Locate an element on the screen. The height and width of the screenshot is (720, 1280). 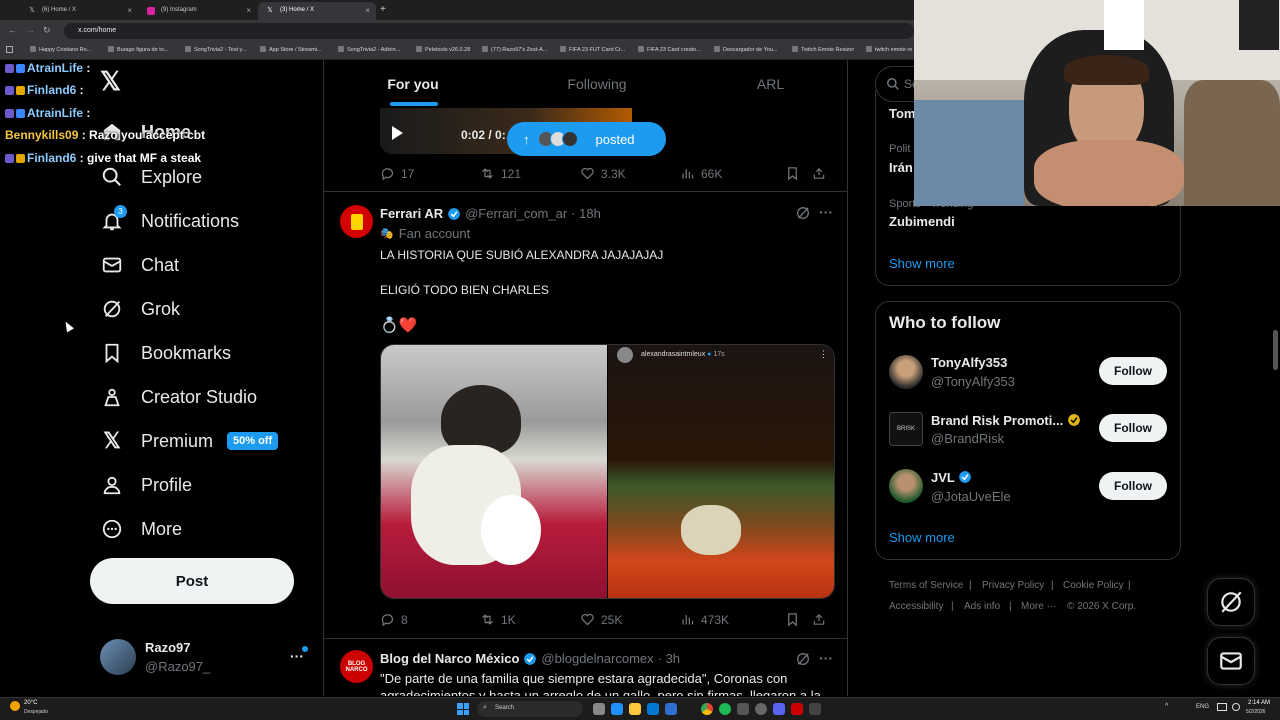
ferrari-avatar is located at coordinates (356, 221).